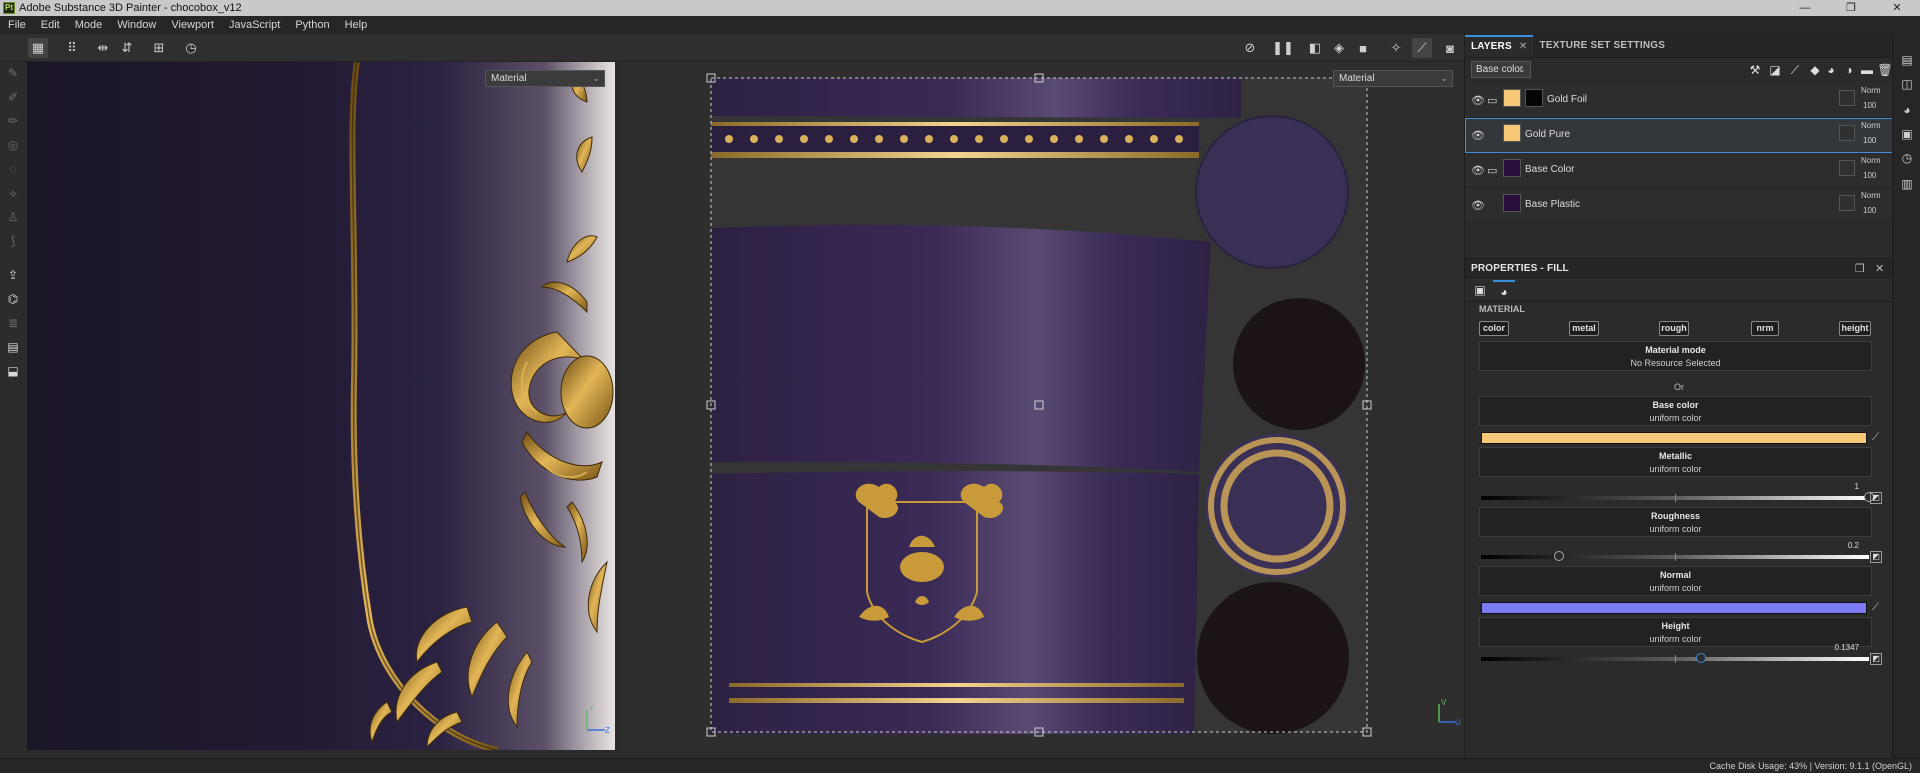 The width and height of the screenshot is (1920, 773). Describe the element at coordinates (1677, 497) in the screenshot. I see `metallic-slider` at that location.